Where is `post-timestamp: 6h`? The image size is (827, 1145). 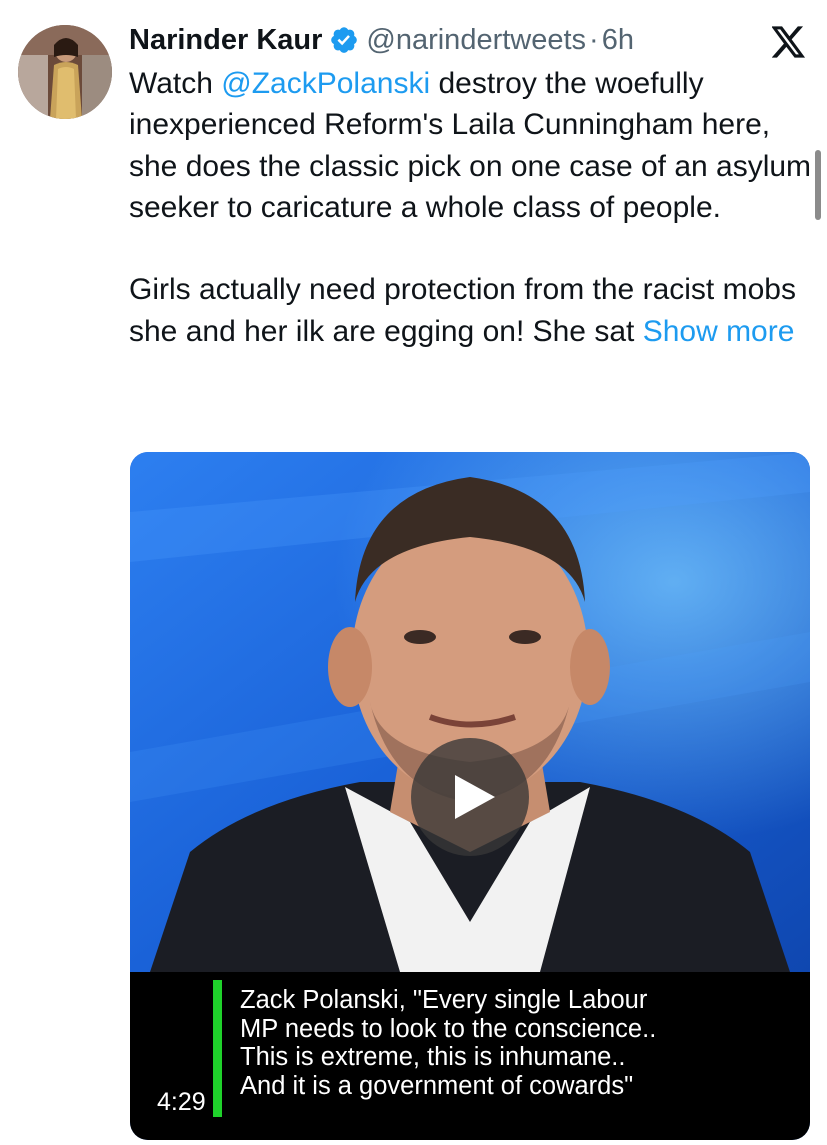 post-timestamp: 6h is located at coordinates (618, 40).